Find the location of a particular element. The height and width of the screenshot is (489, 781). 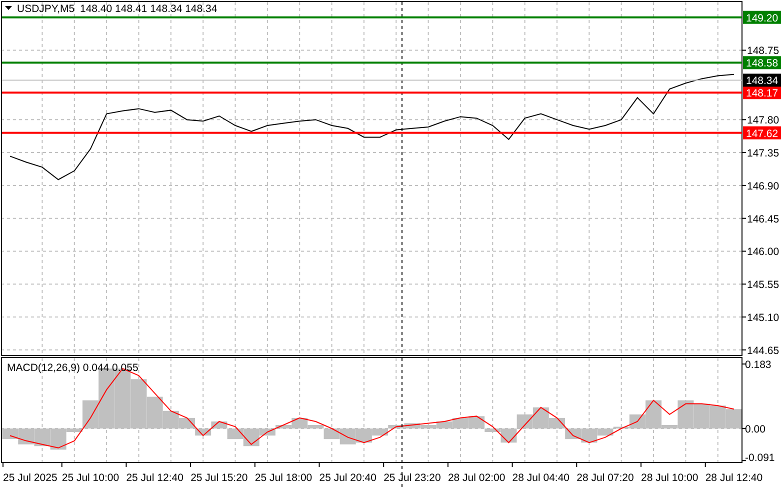

price-tag: 148.34 is located at coordinates (762, 81).